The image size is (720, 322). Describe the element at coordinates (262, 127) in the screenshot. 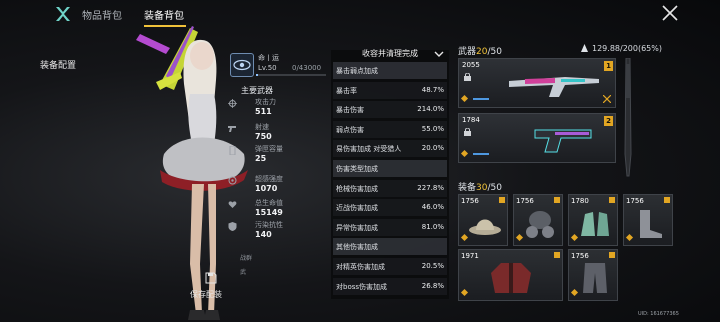

I see `stat-label: 射速` at that location.